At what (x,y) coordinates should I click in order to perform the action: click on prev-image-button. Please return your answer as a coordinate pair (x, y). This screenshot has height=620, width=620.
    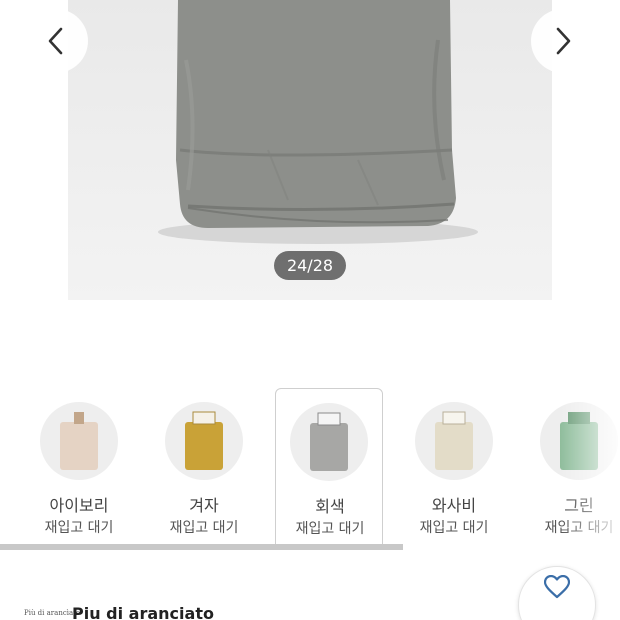
    Looking at the image, I should click on (56, 41).